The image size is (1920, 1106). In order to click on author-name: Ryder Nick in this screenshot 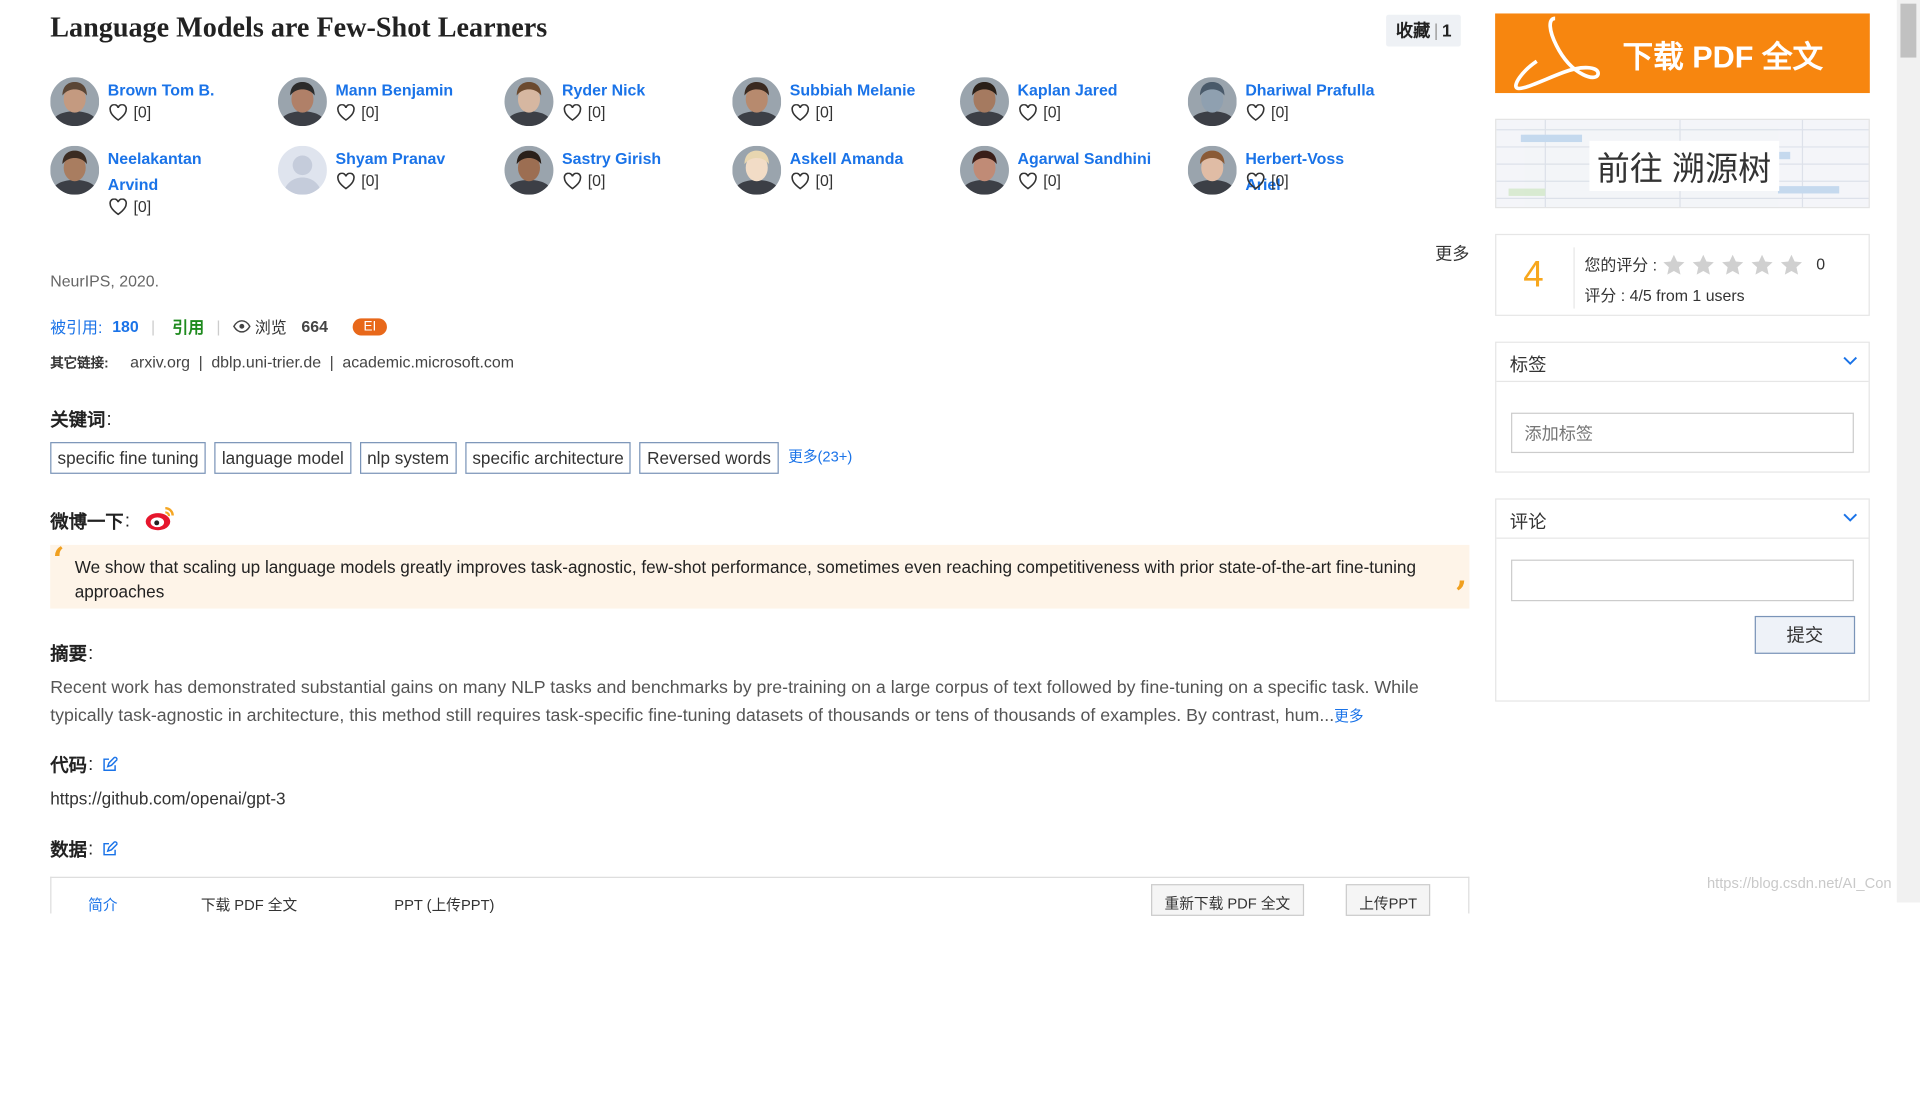, I will do `click(629, 90)`.